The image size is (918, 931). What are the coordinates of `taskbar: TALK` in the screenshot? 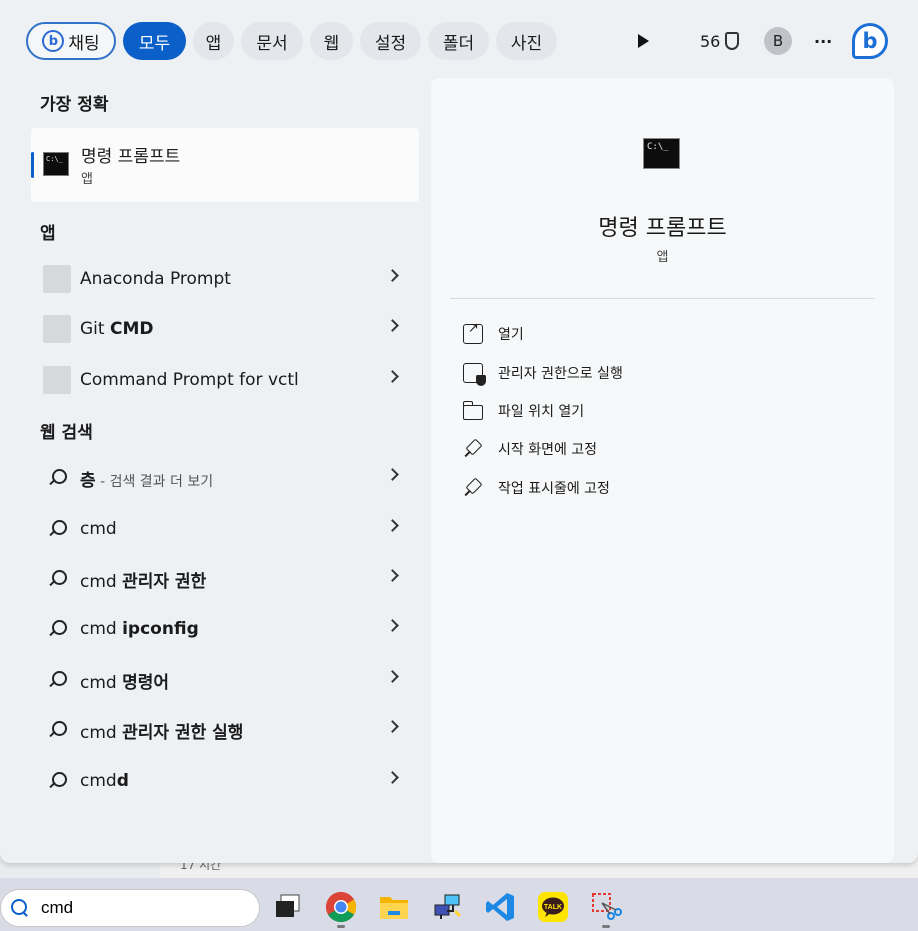 It's located at (459, 904).